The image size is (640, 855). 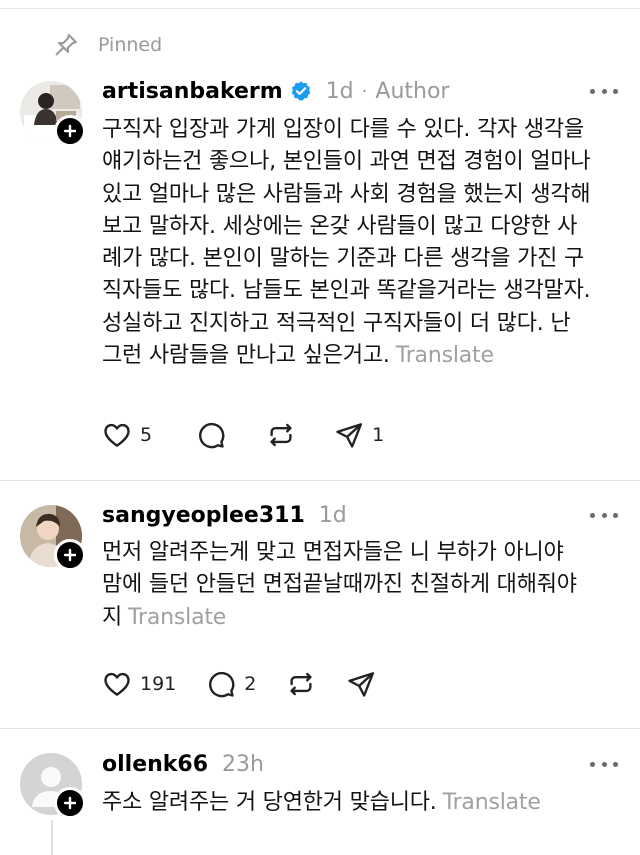 What do you see at coordinates (604, 764) in the screenshot?
I see `more-options-icon` at bounding box center [604, 764].